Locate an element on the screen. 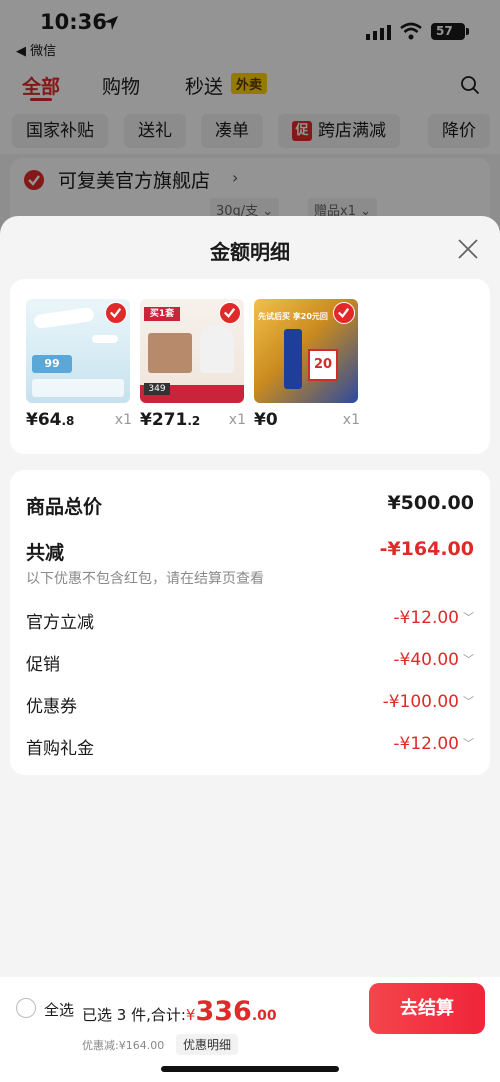 This screenshot has width=500, height=1082. product-thumbnail: 先试后买 享20元回 20 is located at coordinates (306, 351).